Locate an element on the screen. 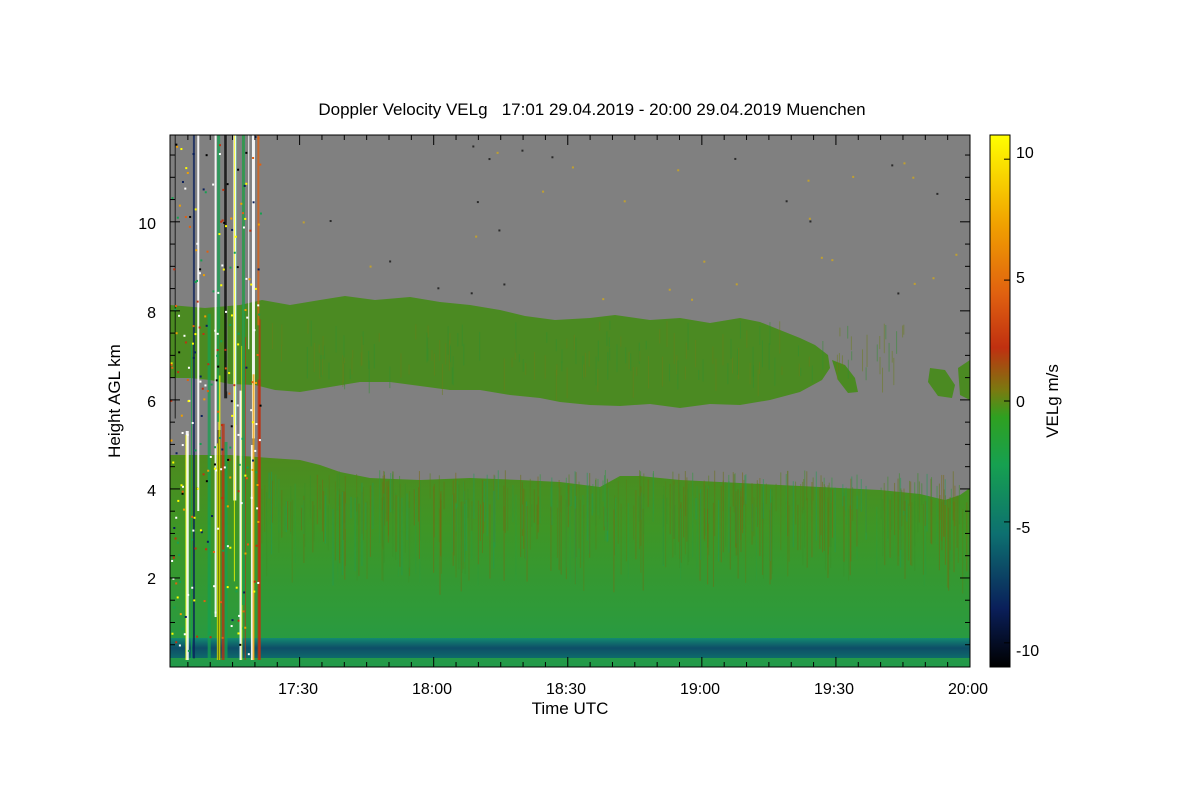 The height and width of the screenshot is (800, 1200). colorbar-tick-label: -10 is located at coordinates (1027, 651).